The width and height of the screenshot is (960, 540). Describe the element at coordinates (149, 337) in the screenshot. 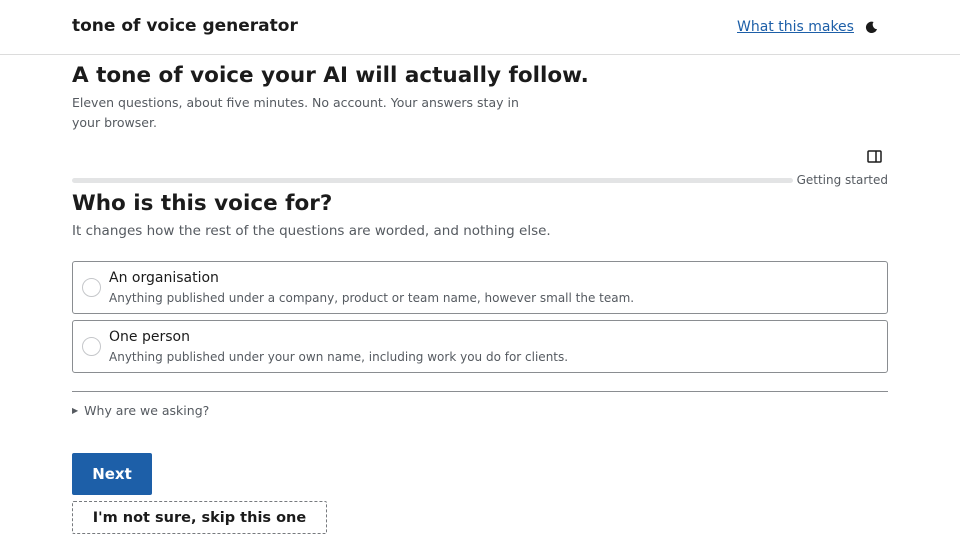

I see `option-label: One person` at that location.